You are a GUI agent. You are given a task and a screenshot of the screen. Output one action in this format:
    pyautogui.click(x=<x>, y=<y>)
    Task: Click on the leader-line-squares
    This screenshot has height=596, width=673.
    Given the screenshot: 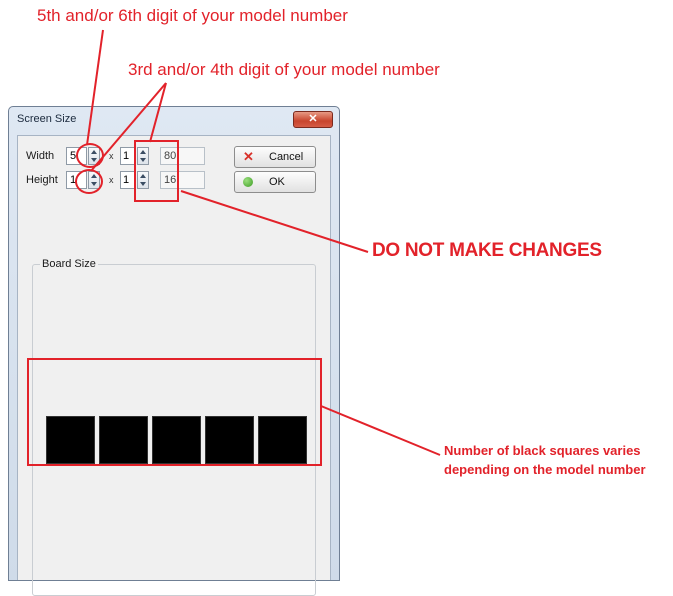 What is the action you would take?
    pyautogui.click(x=380, y=430)
    